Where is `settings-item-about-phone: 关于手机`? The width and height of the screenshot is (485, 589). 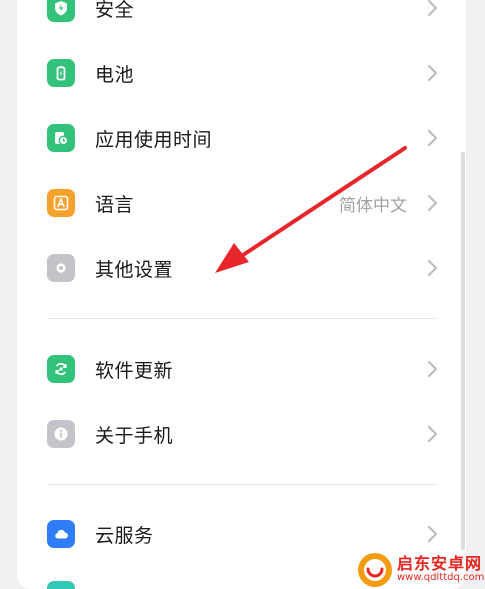 settings-item-about-phone: 关于手机 is located at coordinates (241, 434).